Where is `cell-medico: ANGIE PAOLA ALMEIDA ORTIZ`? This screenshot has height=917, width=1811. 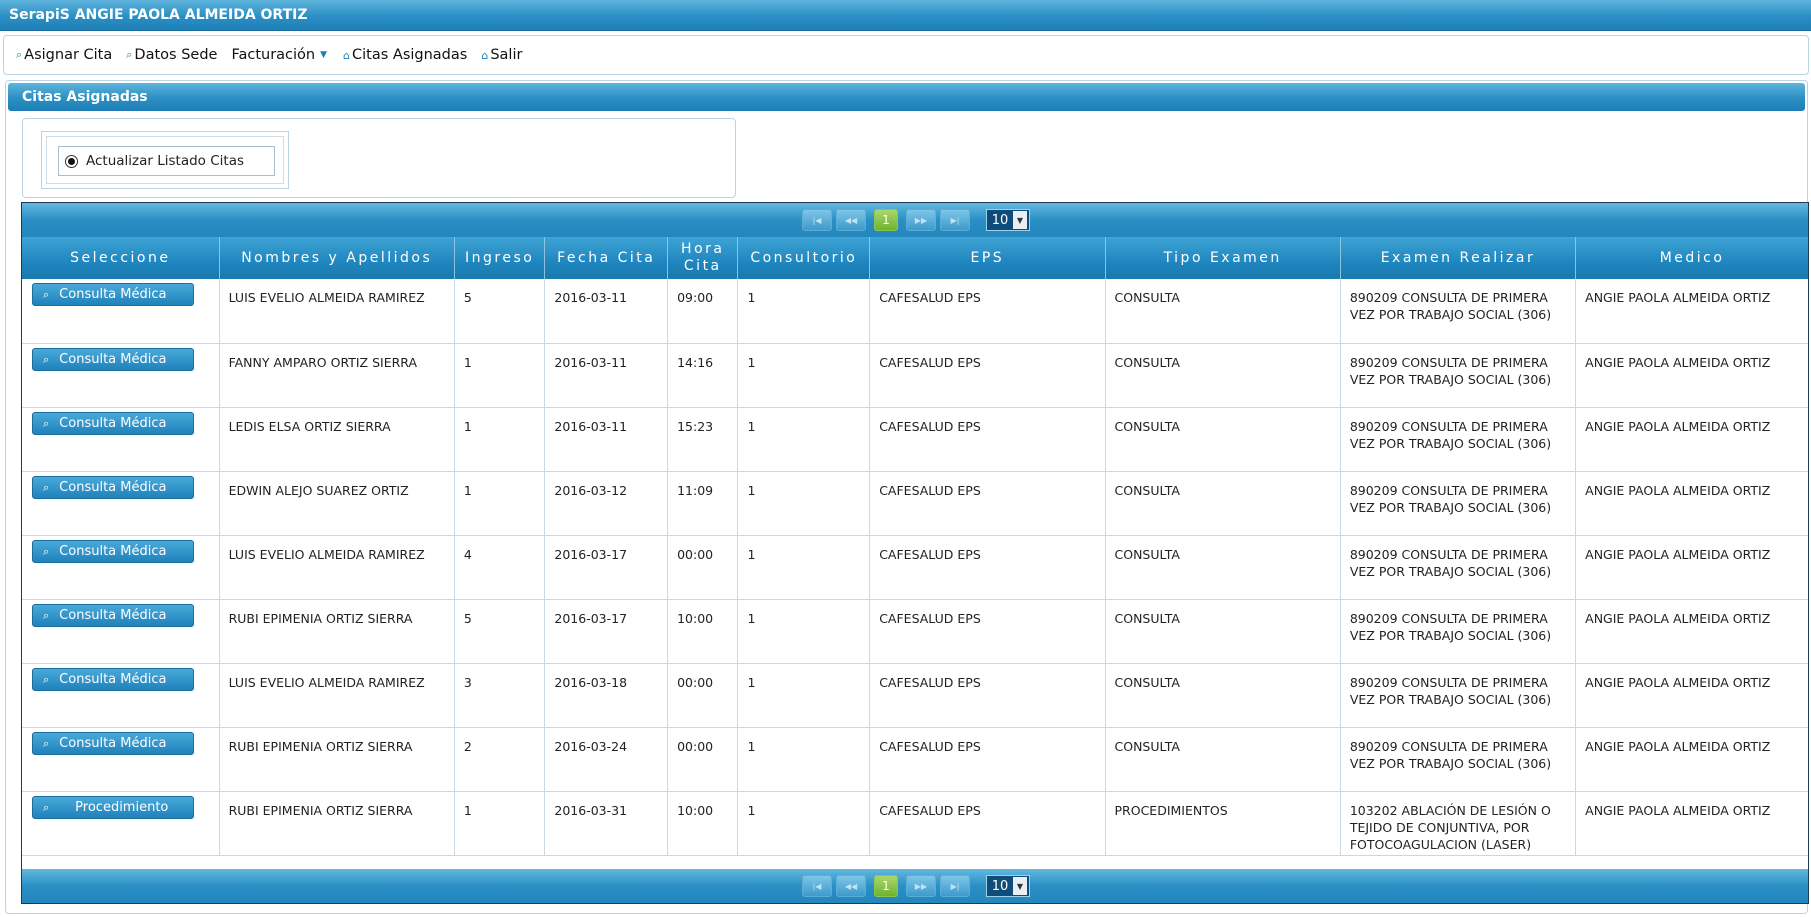 cell-medico: ANGIE PAOLA ALMEIDA ORTIZ is located at coordinates (1691, 503).